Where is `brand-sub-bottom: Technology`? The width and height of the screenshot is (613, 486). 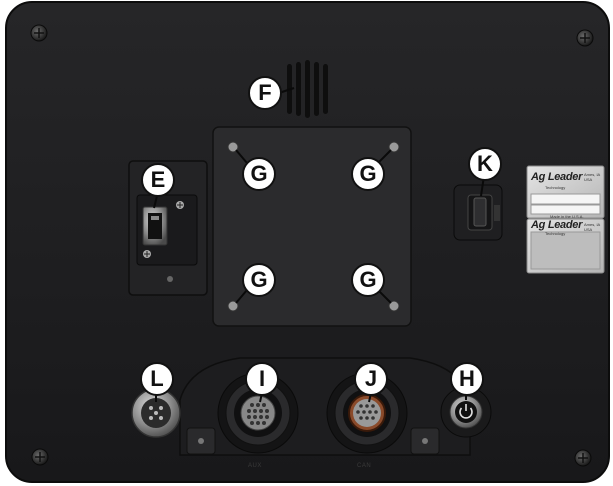
brand-sub-bottom: Technology is located at coordinates (555, 233).